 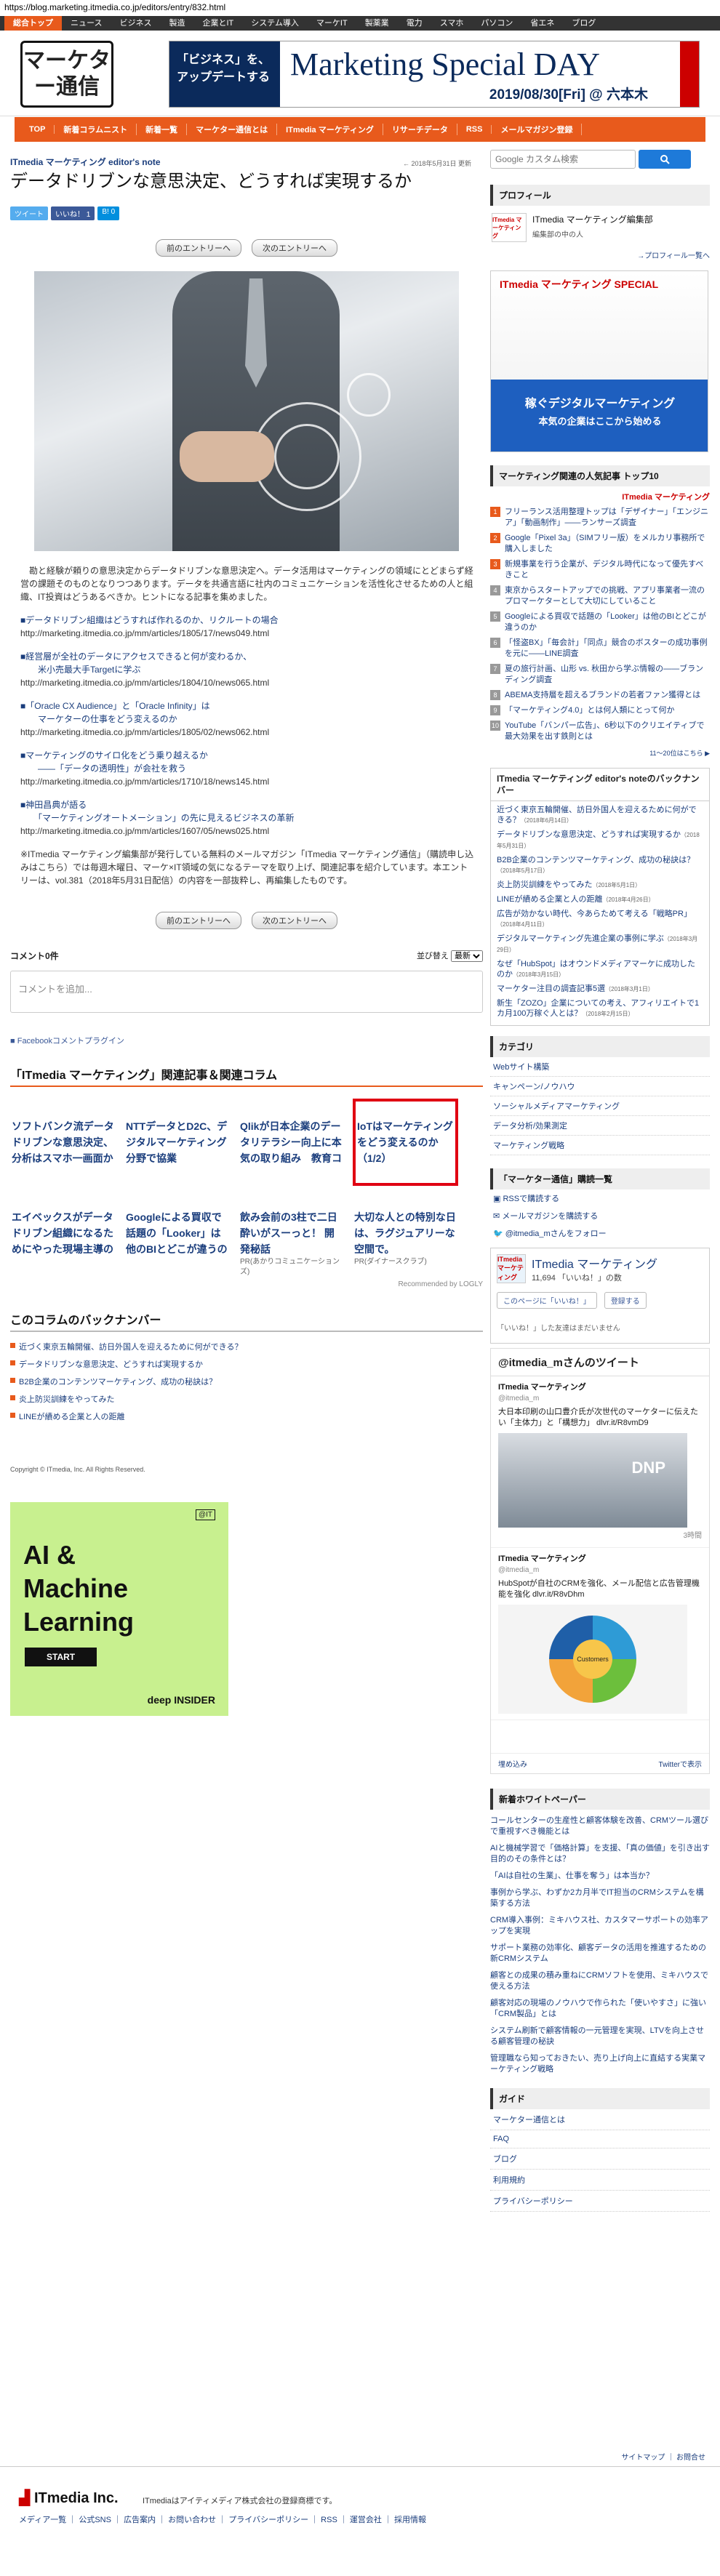 I want to click on site-nav-item: 新着コラムニスト, so click(x=96, y=129).